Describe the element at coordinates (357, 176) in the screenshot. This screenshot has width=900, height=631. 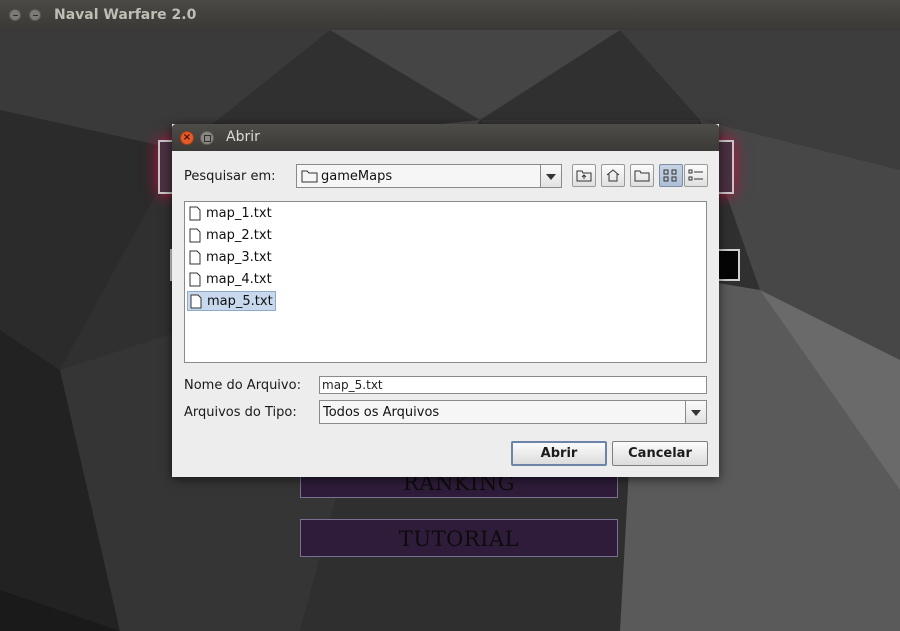
I see `look-in-value: gameMaps` at that location.